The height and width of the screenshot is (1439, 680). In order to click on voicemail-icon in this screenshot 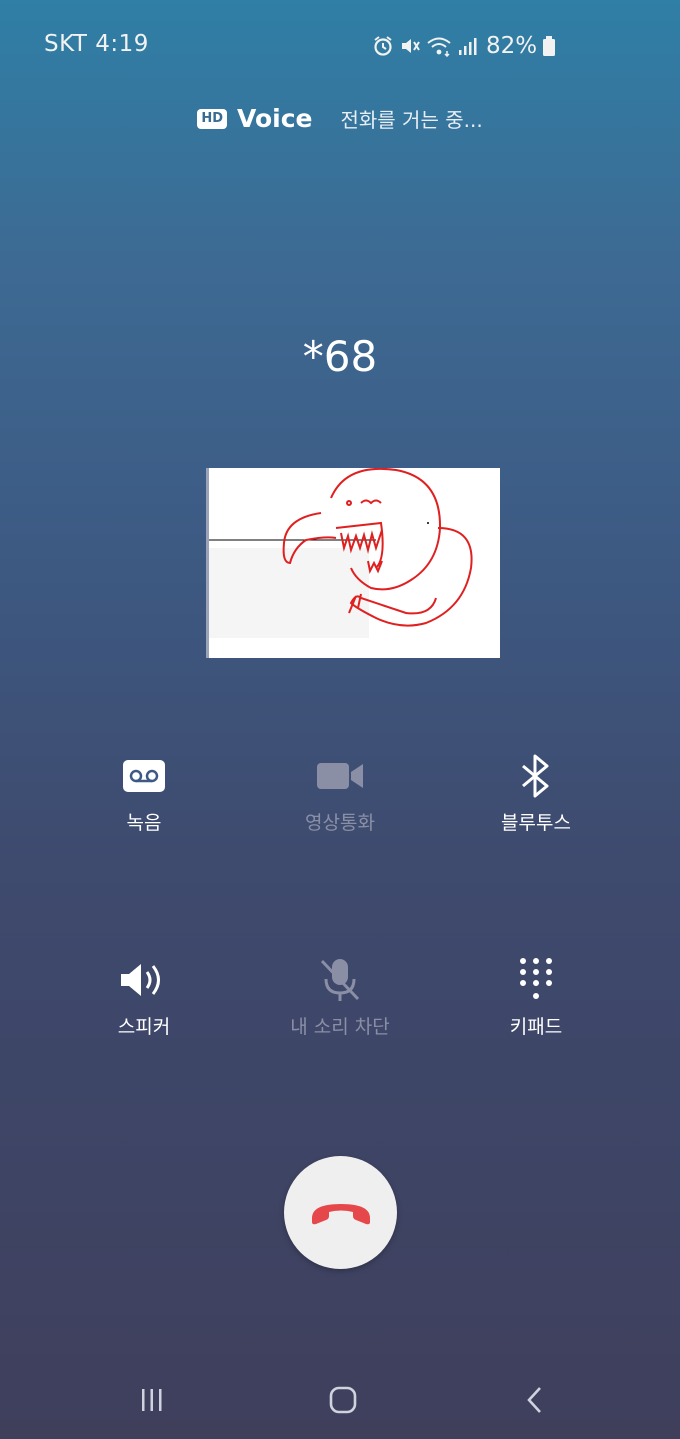, I will do `click(144, 776)`.